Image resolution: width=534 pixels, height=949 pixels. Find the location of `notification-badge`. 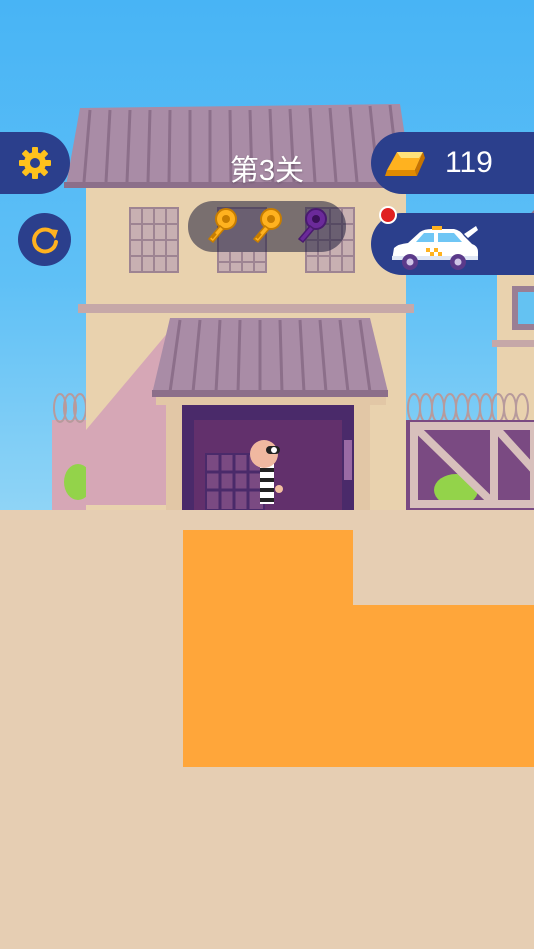

notification-badge is located at coordinates (388, 215).